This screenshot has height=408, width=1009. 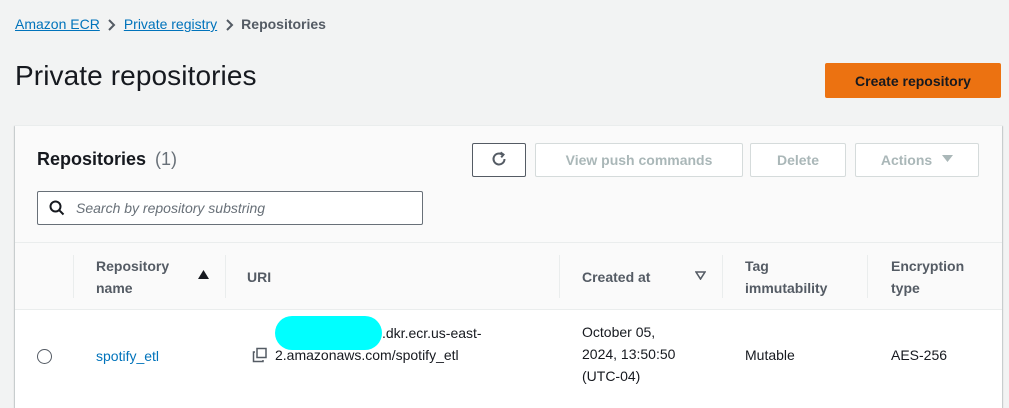 I want to click on breadcrumb-amazon-ecr: Amazon ECR, so click(x=57, y=24).